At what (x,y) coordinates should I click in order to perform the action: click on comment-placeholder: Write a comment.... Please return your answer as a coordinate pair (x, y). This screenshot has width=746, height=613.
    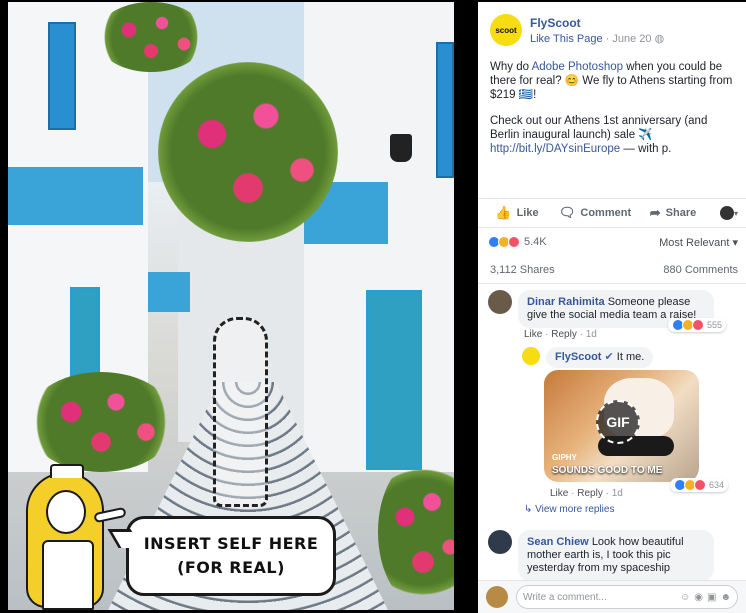
    Looking at the image, I should click on (565, 597).